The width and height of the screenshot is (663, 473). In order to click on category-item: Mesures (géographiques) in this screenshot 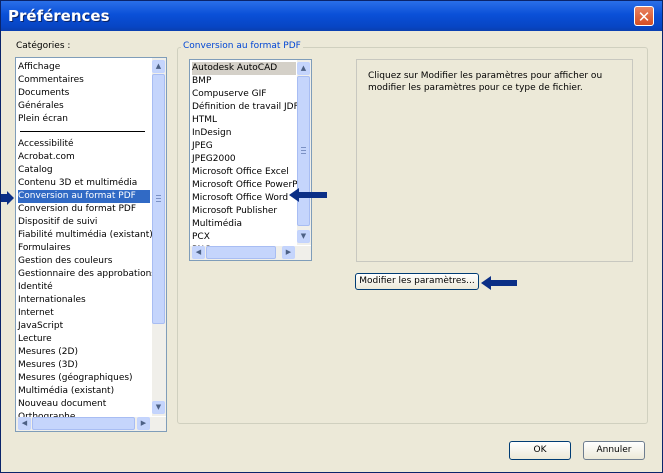, I will do `click(84, 378)`.